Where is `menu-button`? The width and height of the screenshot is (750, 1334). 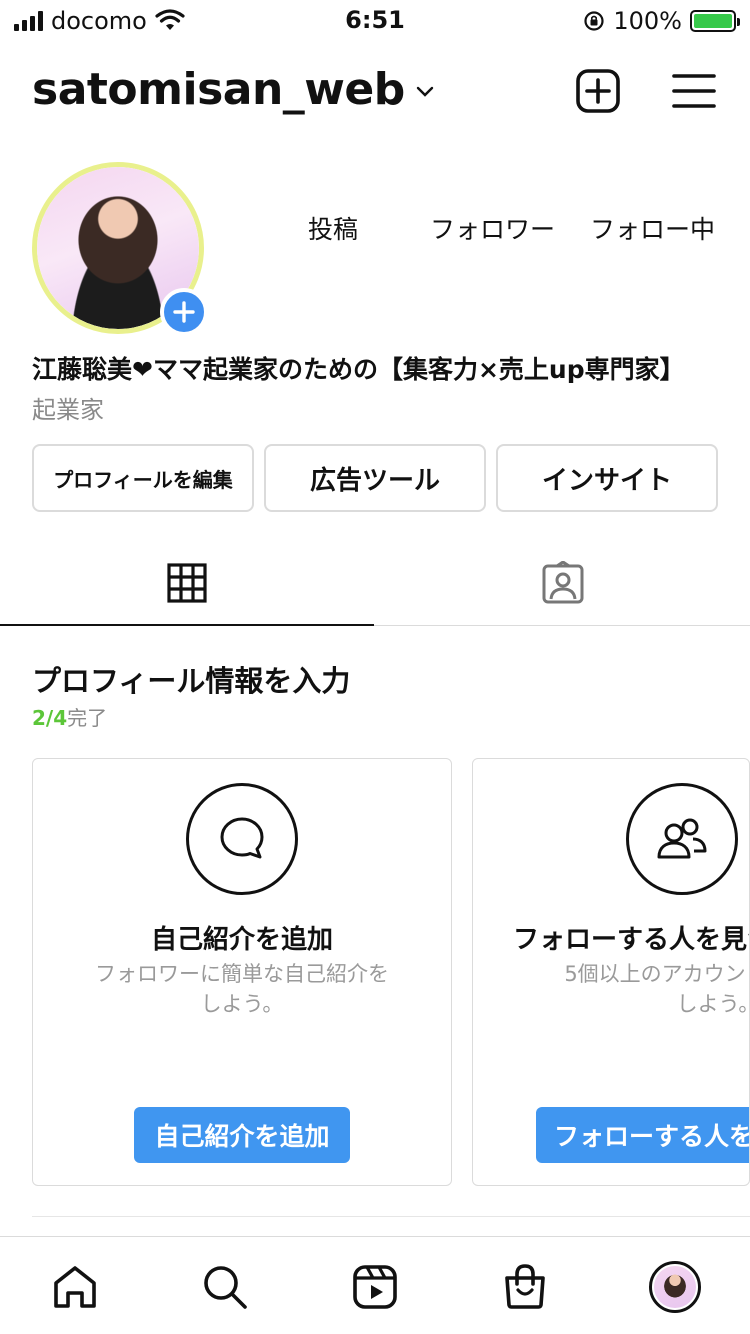
menu-button is located at coordinates (694, 91).